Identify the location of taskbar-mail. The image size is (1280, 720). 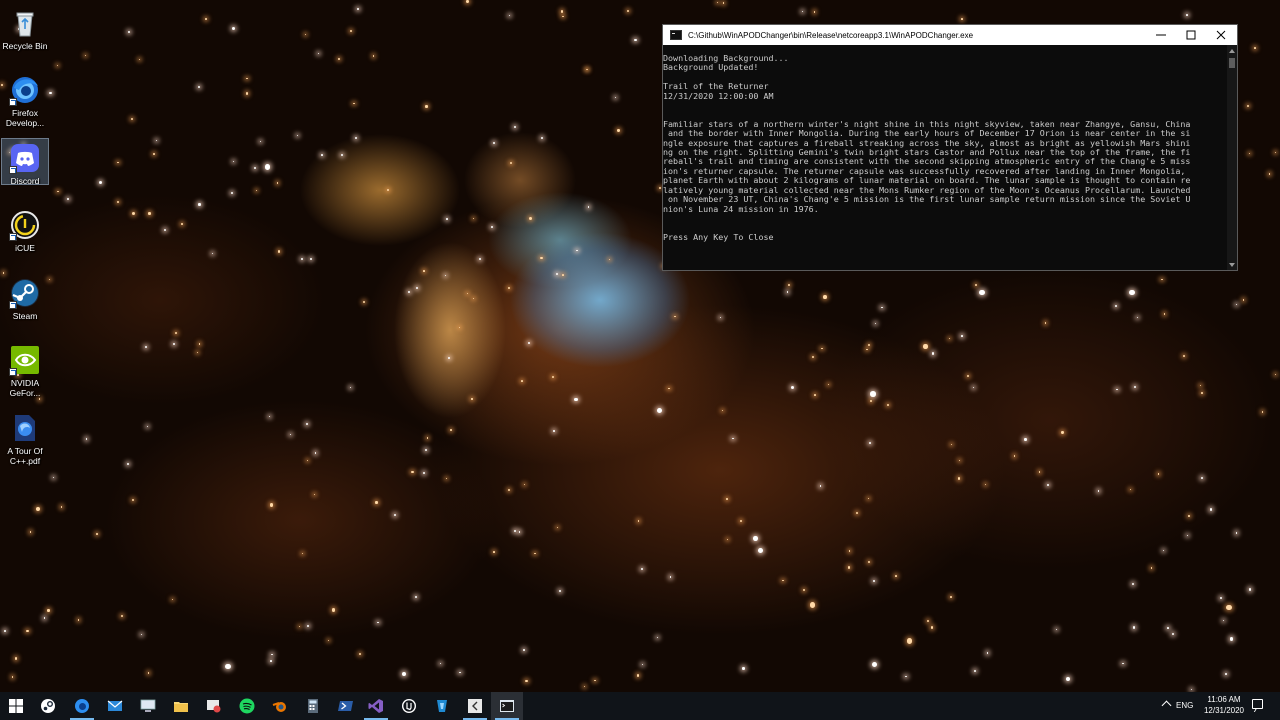
(115, 706).